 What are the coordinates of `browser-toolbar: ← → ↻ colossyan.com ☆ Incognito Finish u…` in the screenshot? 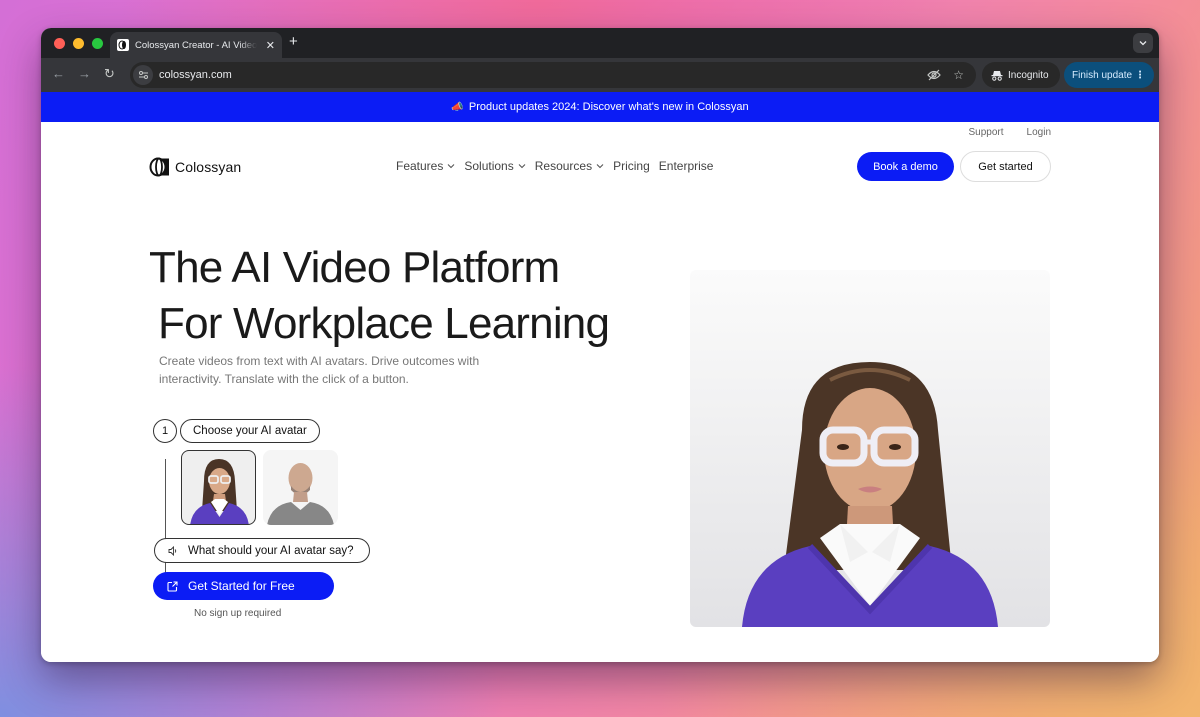 It's located at (600, 75).